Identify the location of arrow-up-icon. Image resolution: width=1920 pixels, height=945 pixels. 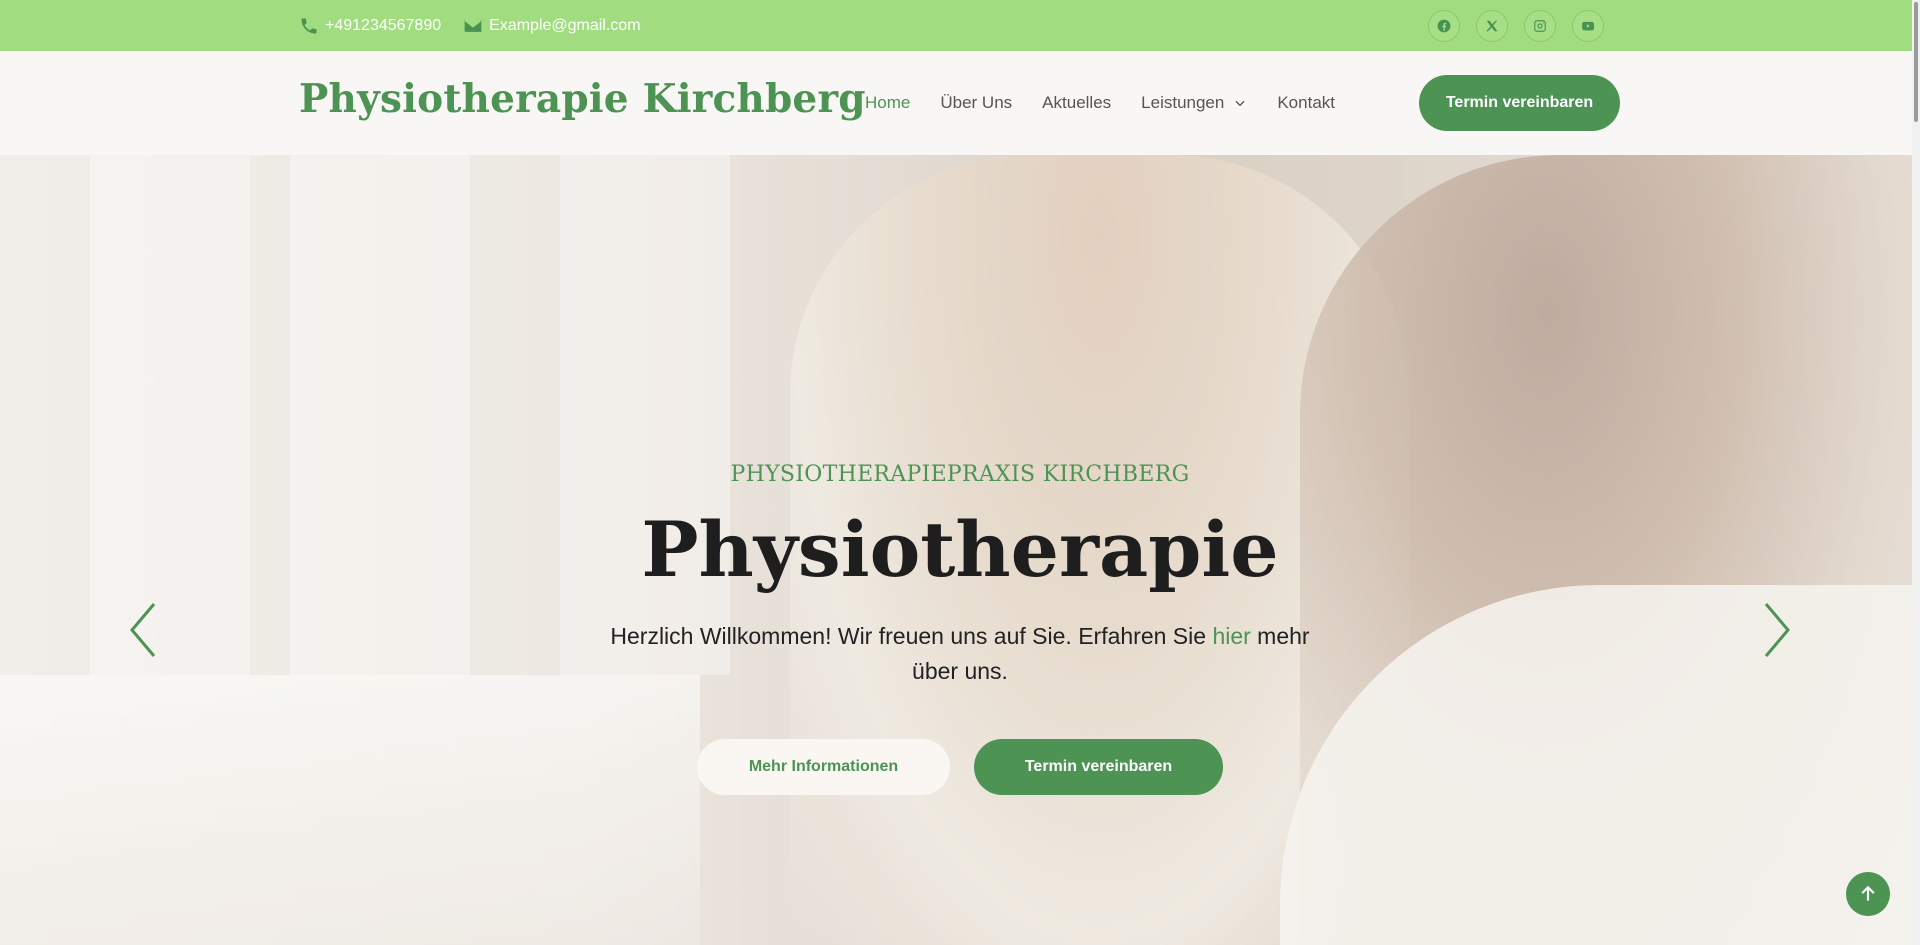
(1868, 893).